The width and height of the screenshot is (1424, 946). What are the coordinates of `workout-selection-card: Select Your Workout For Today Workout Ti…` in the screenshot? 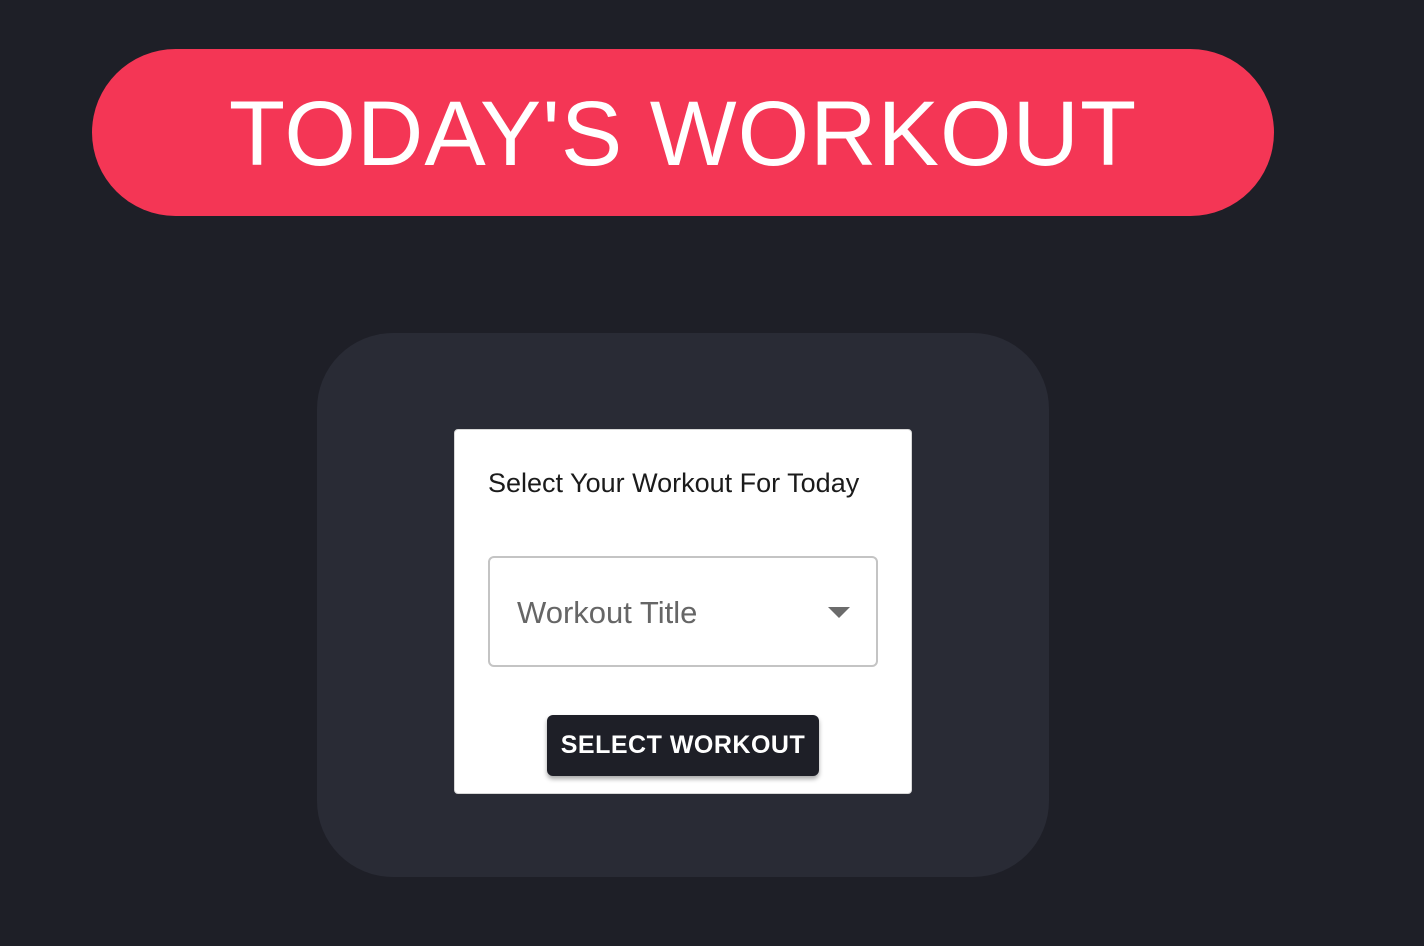 It's located at (683, 611).